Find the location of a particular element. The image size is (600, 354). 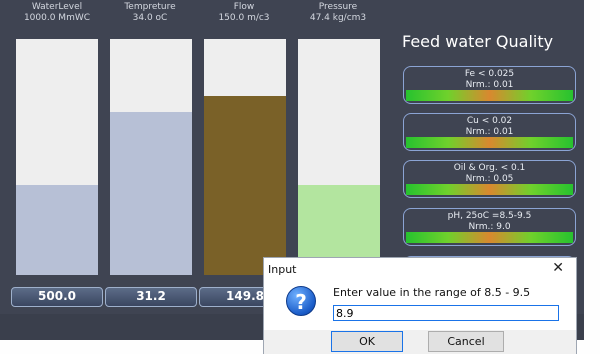

dialog-footer: OK Cancel is located at coordinates (420, 342).